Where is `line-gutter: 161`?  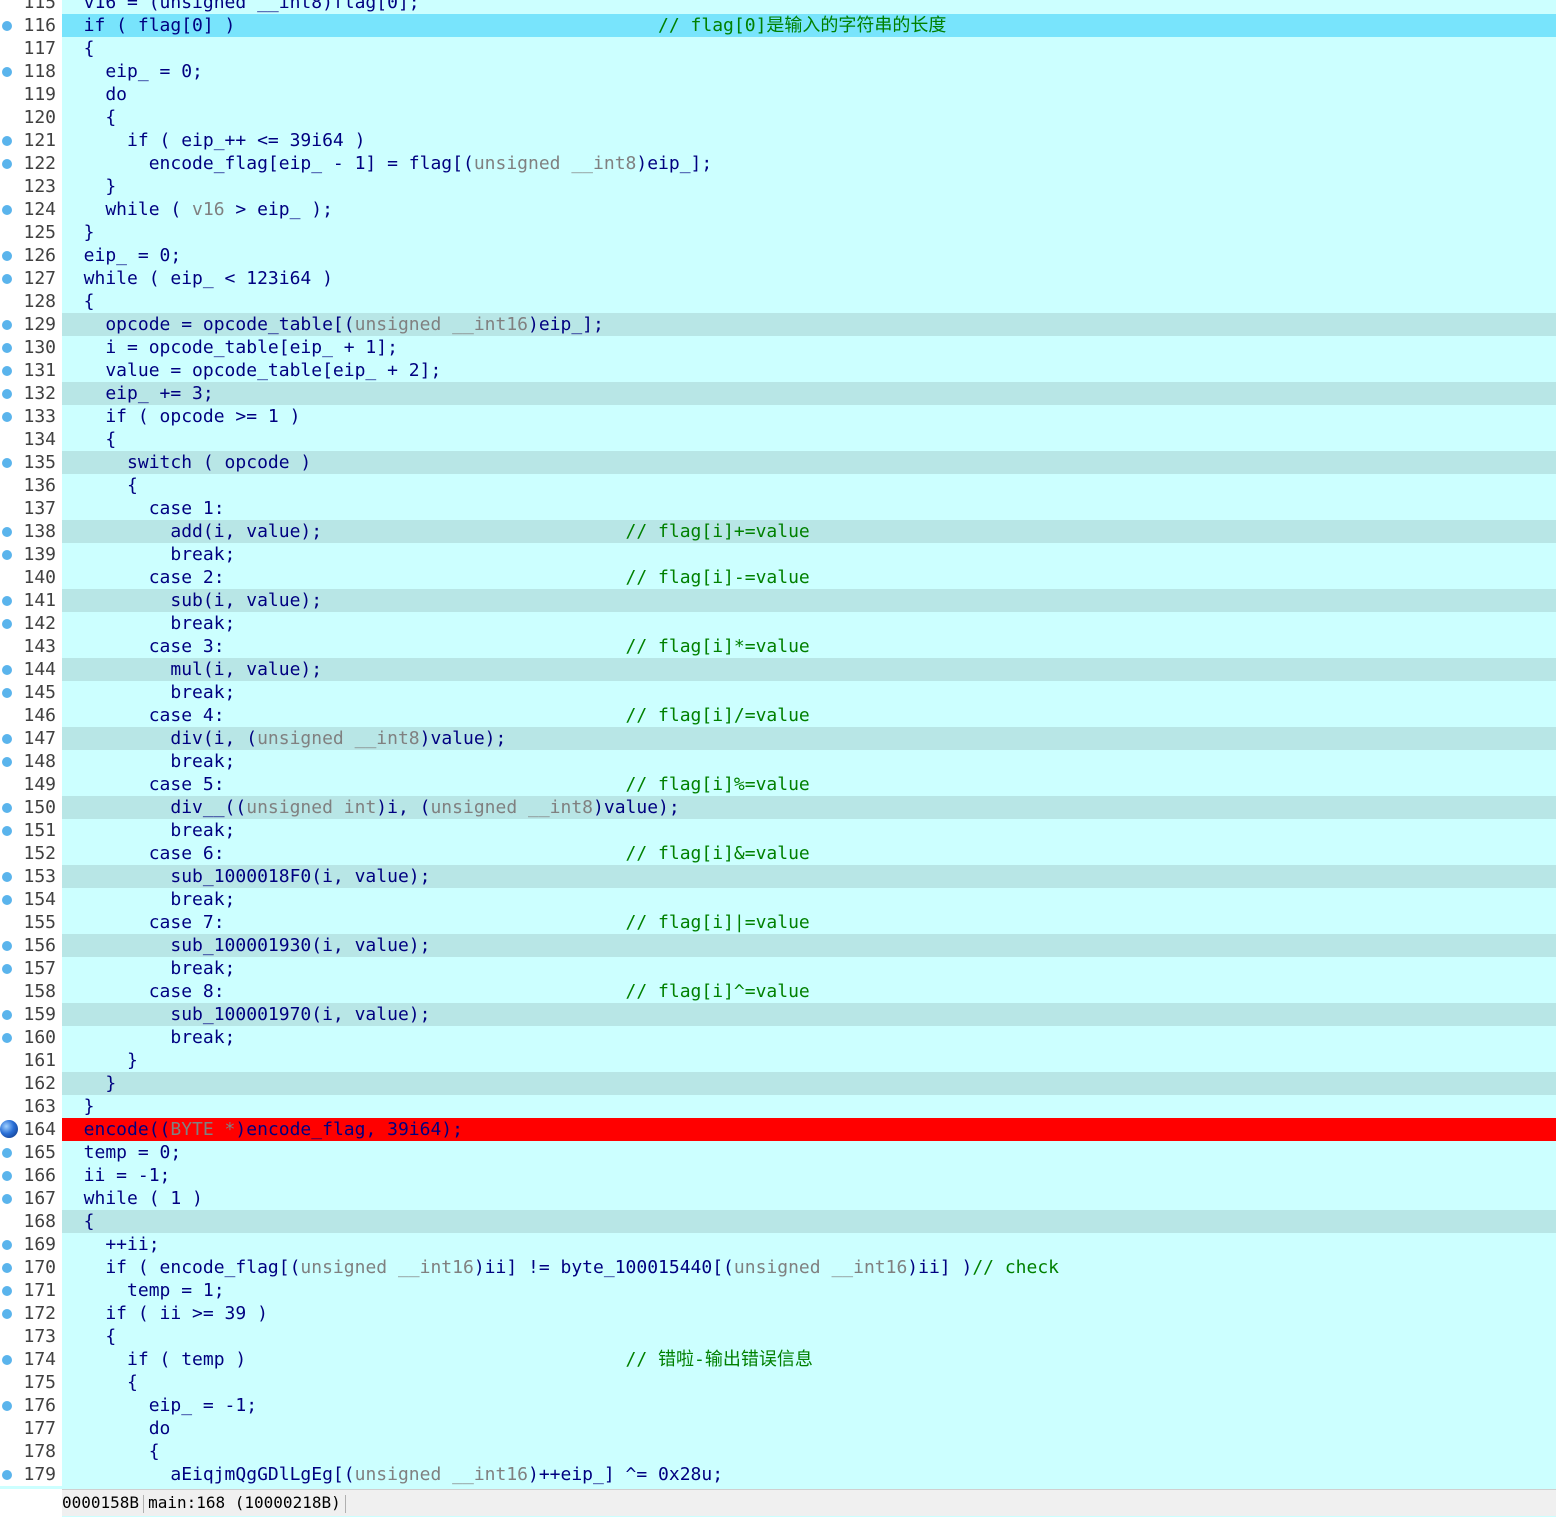
line-gutter: 161 is located at coordinates (31, 1060).